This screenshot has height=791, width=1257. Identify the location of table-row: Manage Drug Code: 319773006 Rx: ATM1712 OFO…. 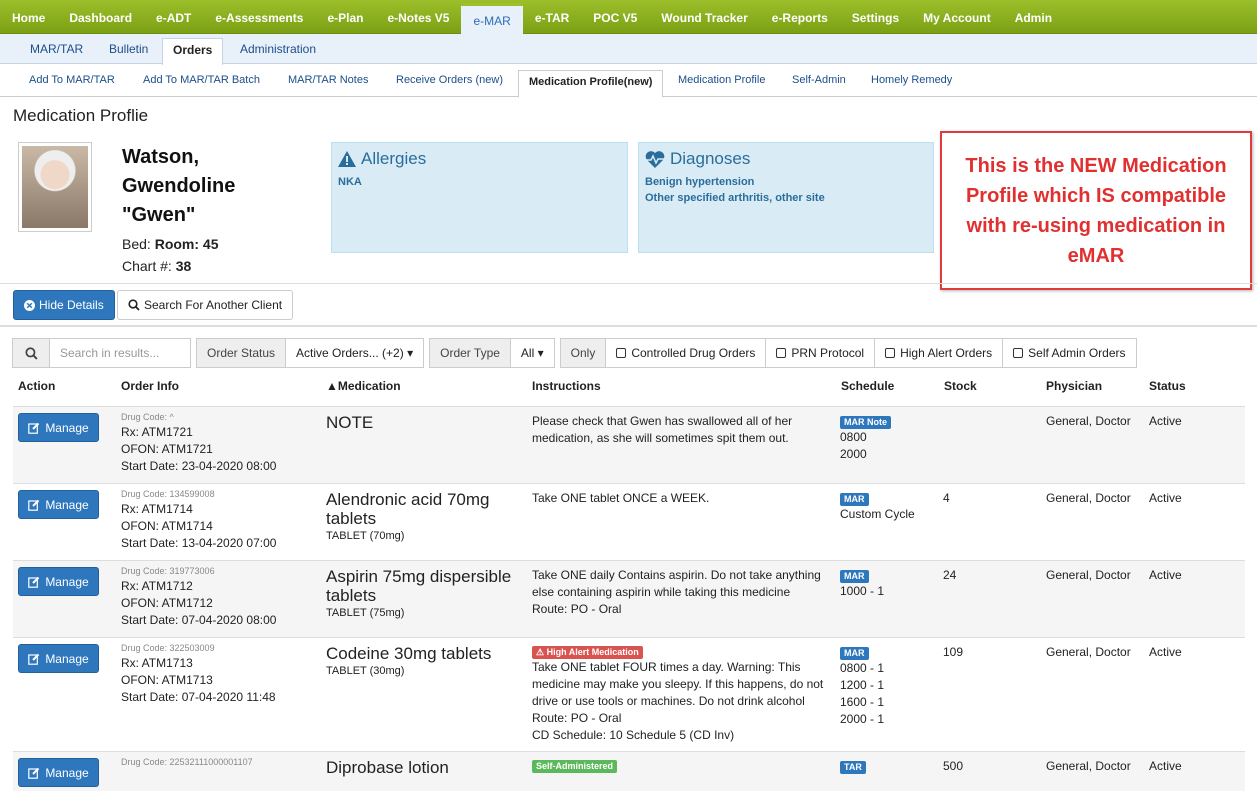
(629, 598).